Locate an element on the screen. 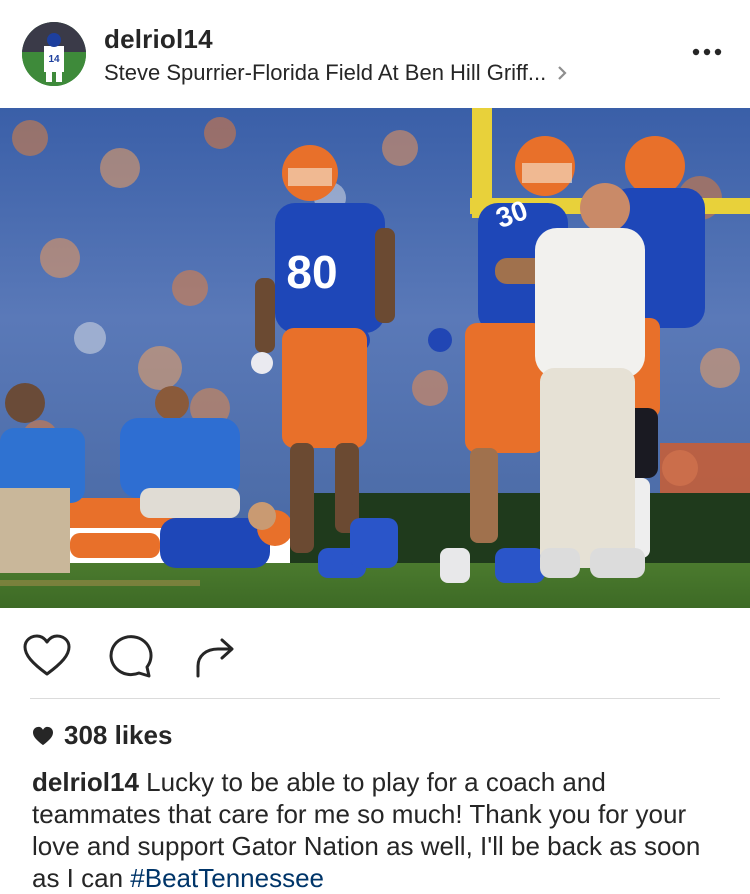 This screenshot has width=750, height=894. heart-icon is located at coordinates (47, 657).